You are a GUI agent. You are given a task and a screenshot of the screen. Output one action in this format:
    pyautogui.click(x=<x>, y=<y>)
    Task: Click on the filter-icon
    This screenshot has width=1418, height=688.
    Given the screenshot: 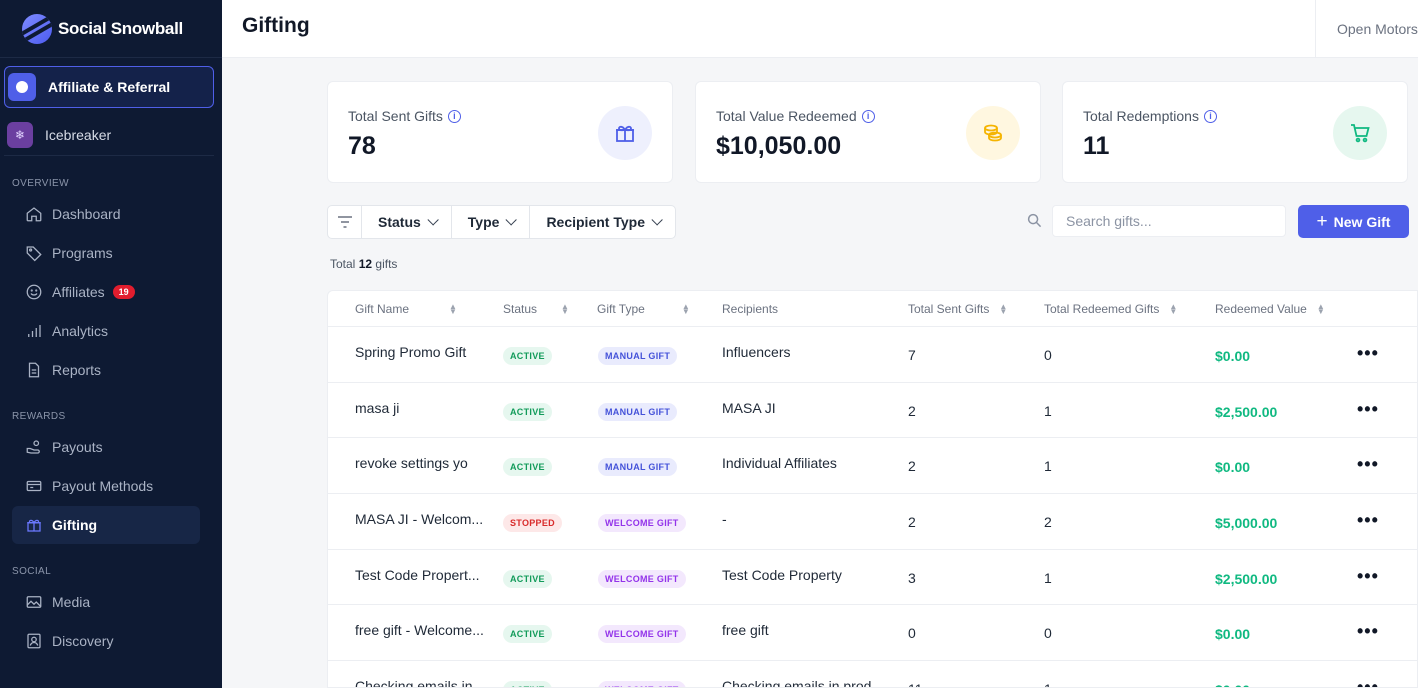 What is the action you would take?
    pyautogui.click(x=345, y=222)
    